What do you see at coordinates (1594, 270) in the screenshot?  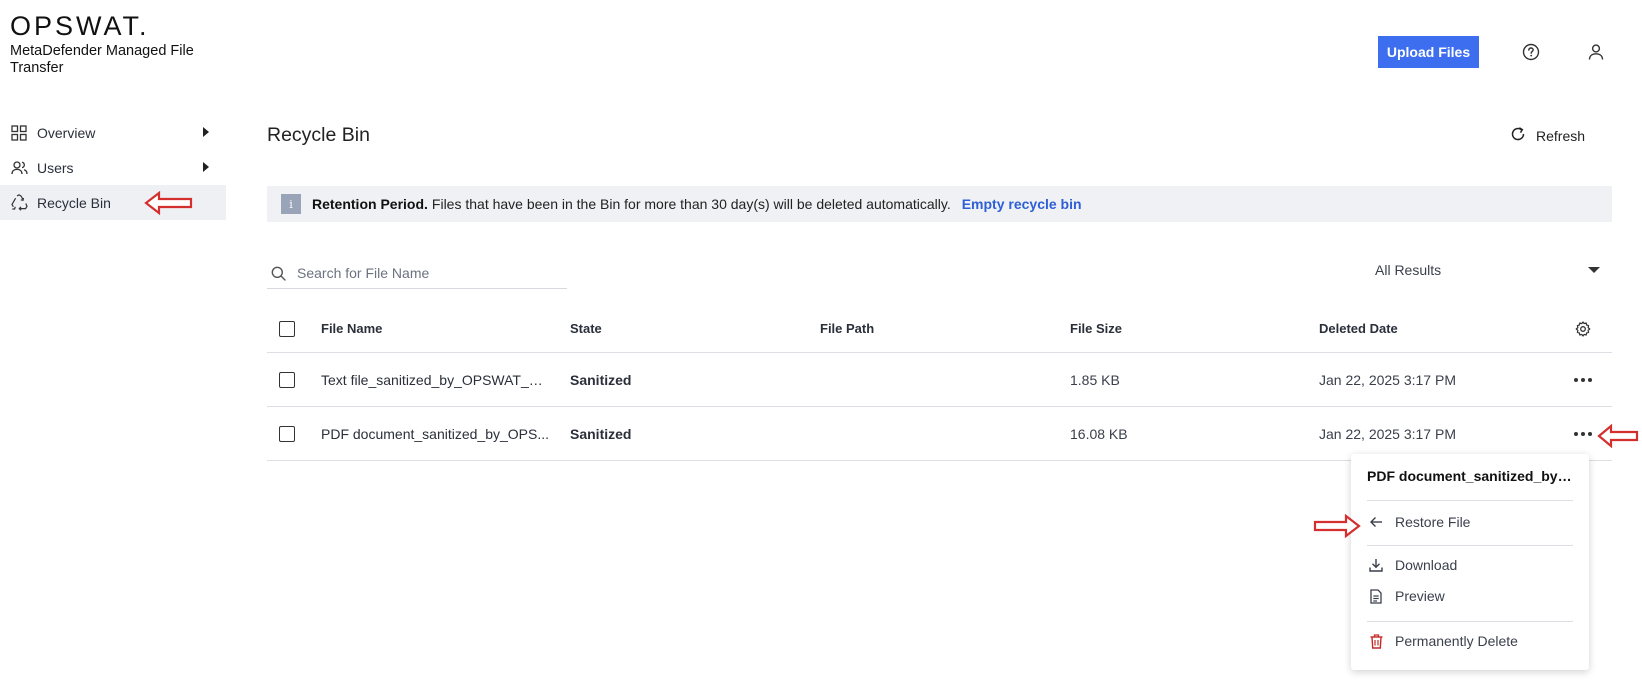 I see `chevron-down-icon` at bounding box center [1594, 270].